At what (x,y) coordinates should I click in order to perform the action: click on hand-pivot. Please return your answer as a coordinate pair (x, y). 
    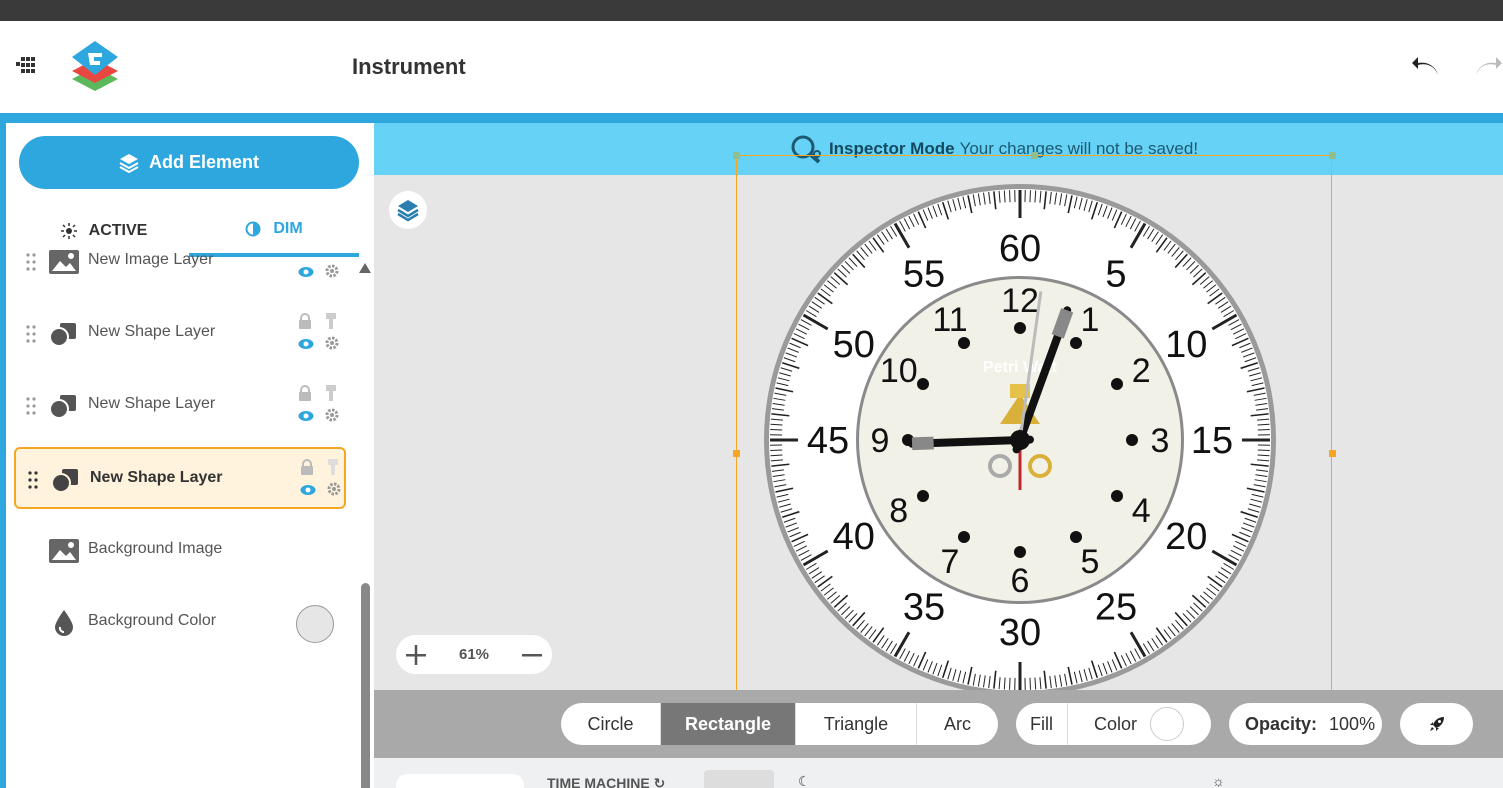
    Looking at the image, I should click on (1020, 440).